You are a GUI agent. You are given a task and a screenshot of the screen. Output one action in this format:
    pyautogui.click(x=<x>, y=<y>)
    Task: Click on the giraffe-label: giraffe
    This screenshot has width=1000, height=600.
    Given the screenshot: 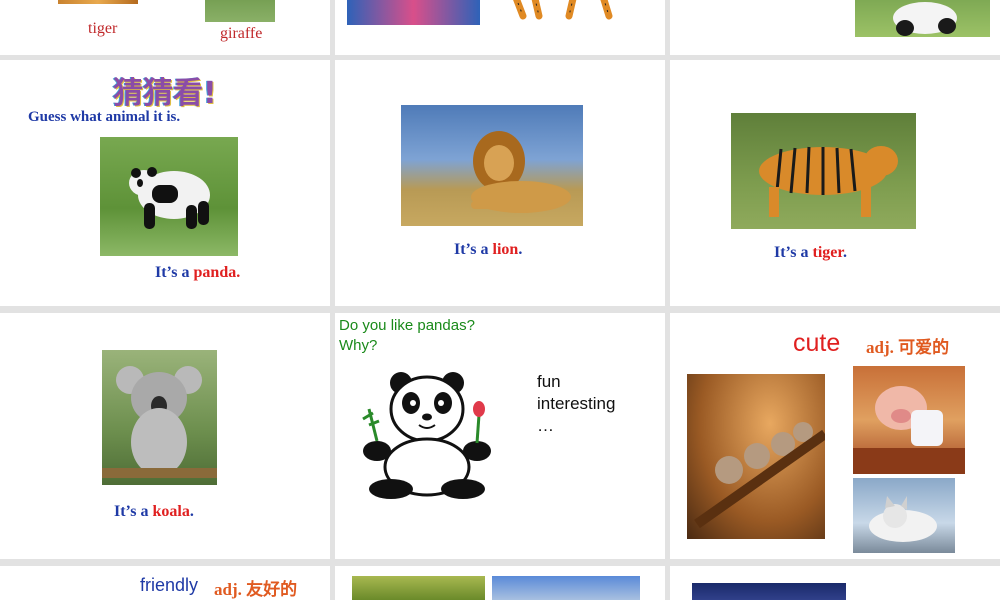 What is the action you would take?
    pyautogui.click(x=241, y=33)
    